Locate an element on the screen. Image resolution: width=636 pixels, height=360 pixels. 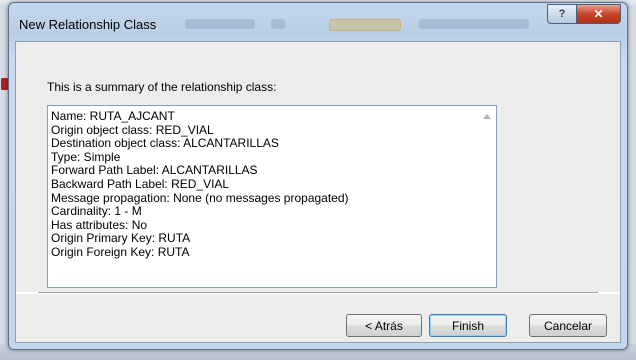
summary-line: Cardinality: 1 - M is located at coordinates (96, 211).